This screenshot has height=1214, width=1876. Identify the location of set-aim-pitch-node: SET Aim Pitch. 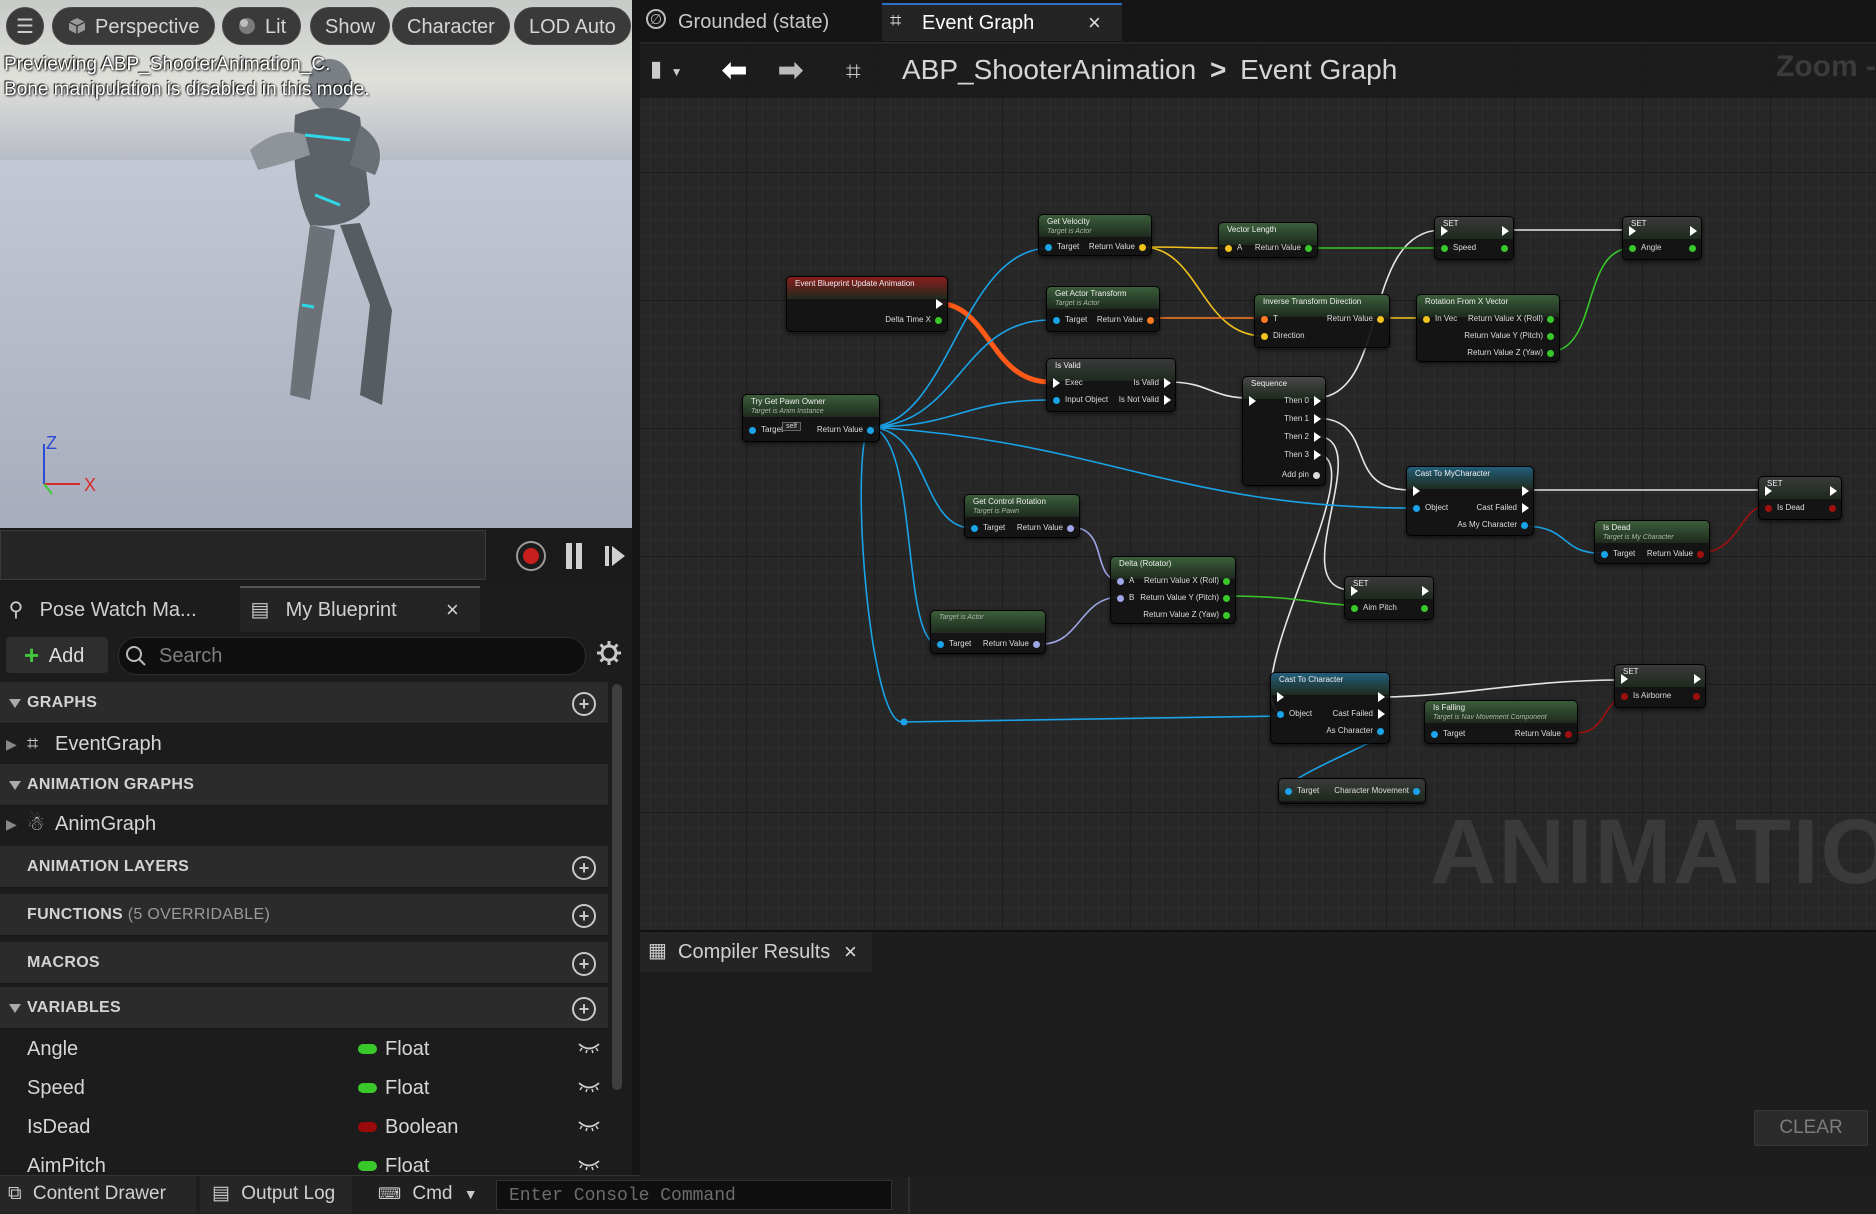
(1389, 598).